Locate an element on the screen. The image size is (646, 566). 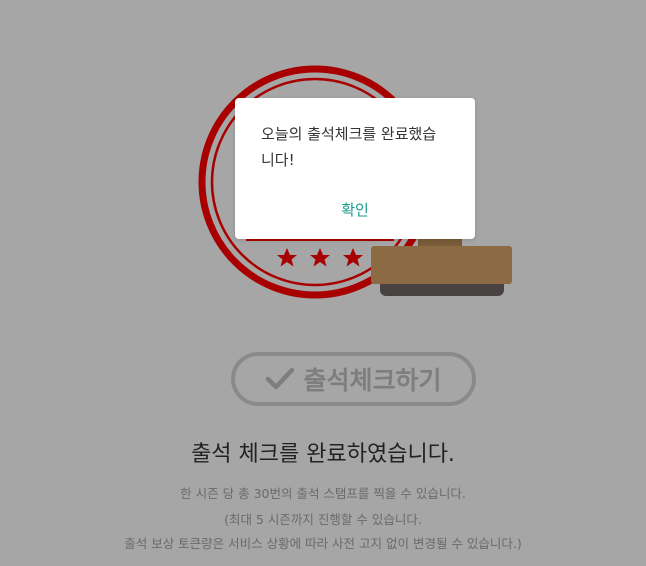
alert-dialog: 오늘의 출석체크를 완료했습 니다! 확인 is located at coordinates (355, 168).